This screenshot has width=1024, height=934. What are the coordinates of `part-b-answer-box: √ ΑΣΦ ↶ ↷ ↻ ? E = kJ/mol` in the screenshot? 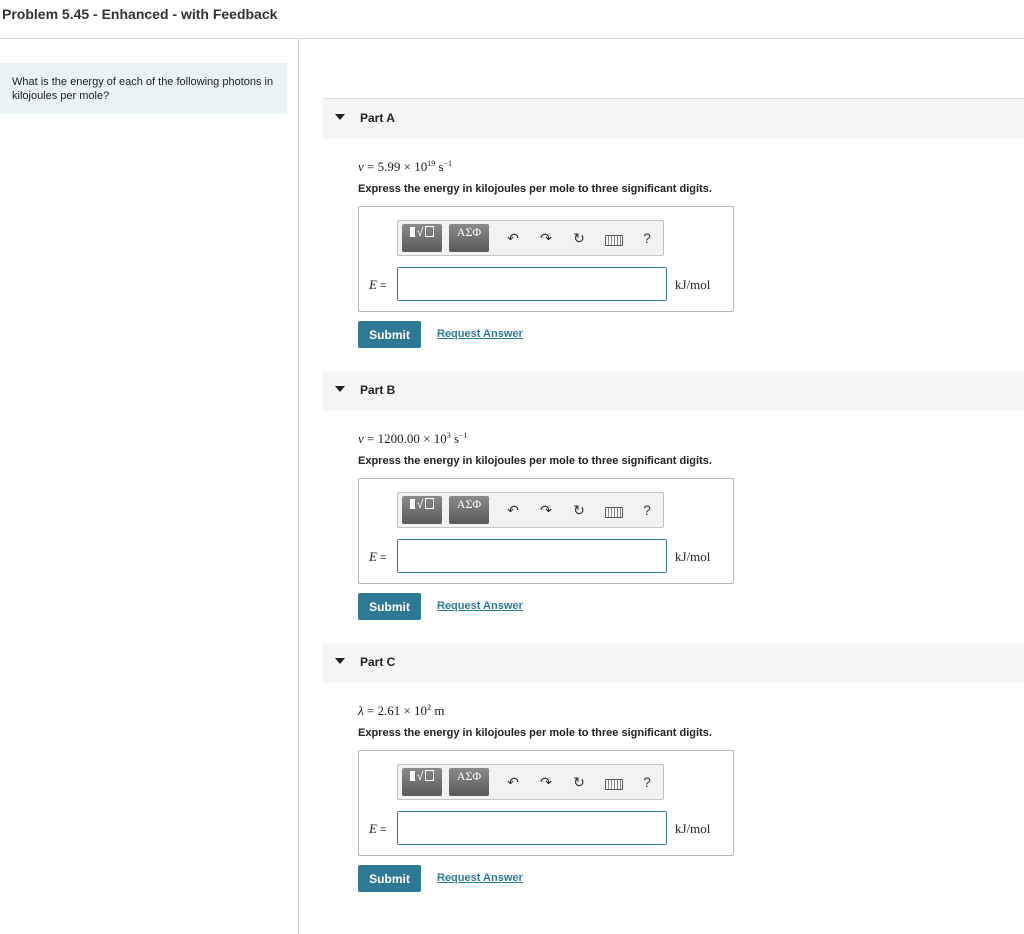 It's located at (546, 531).